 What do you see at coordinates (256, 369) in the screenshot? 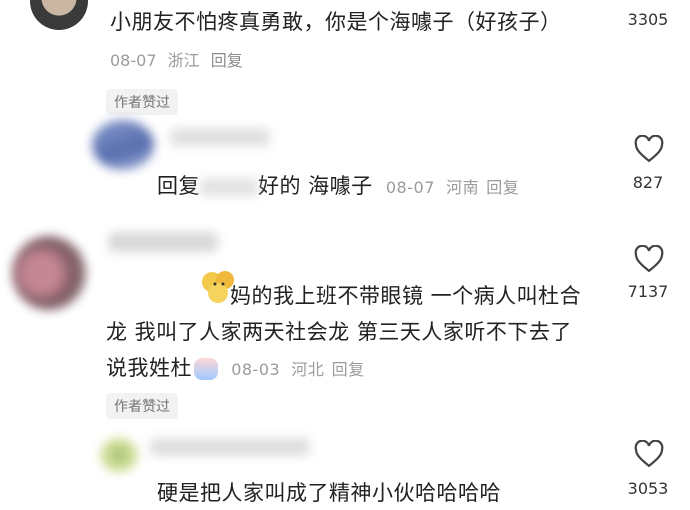
I see `comment-date: 08-03` at bounding box center [256, 369].